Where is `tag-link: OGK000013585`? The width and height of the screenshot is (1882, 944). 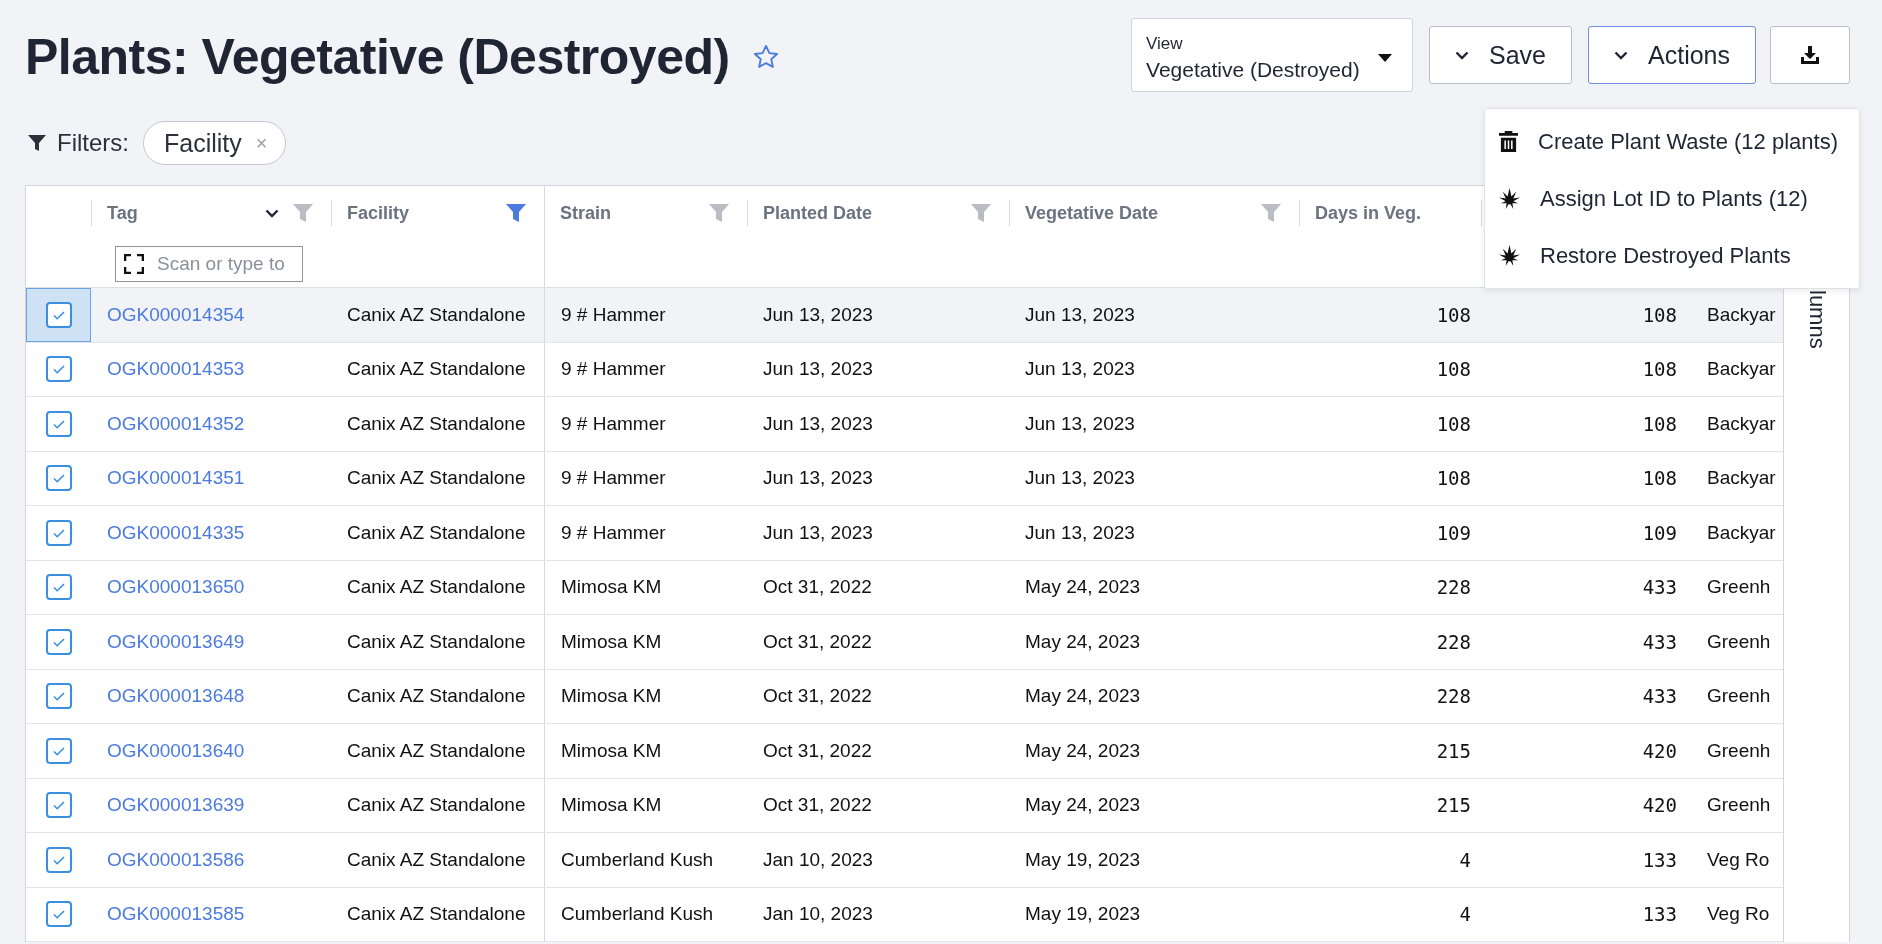 tag-link: OGK000013585 is located at coordinates (176, 914).